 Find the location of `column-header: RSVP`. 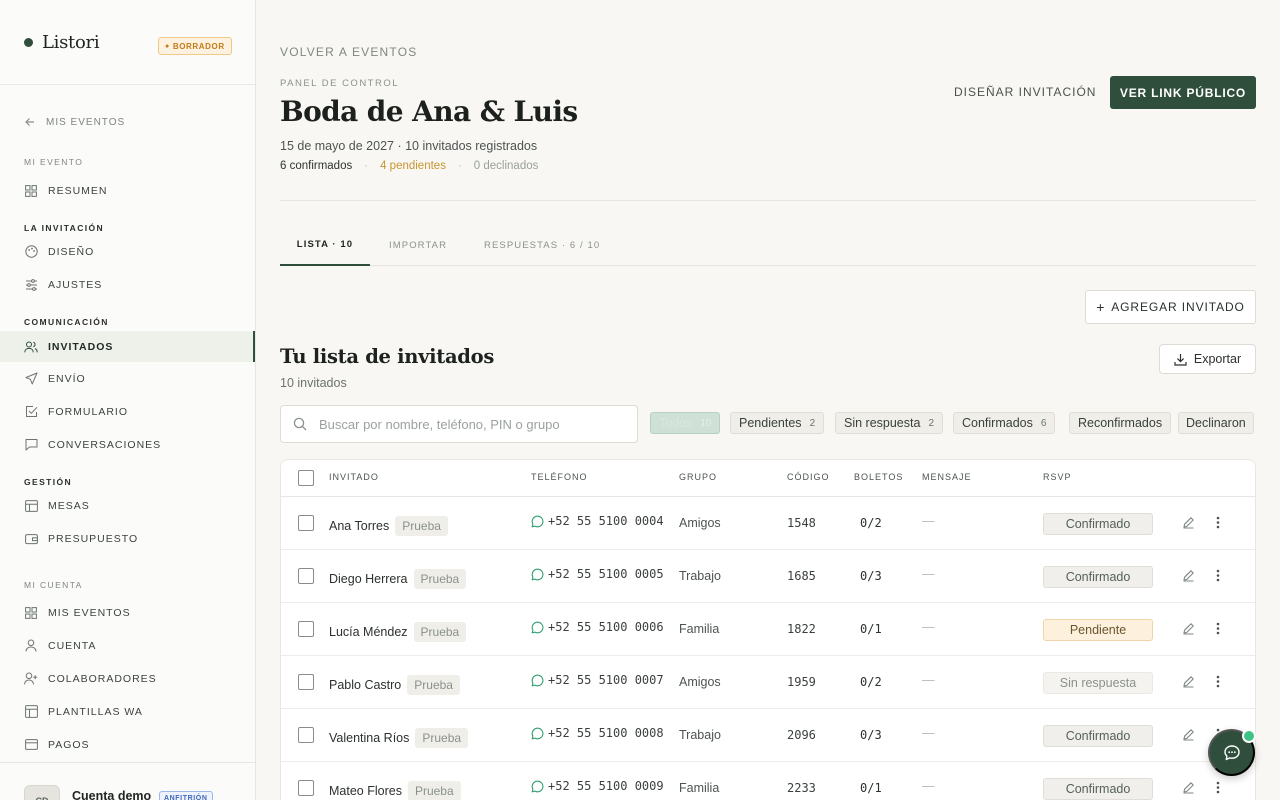

column-header: RSVP is located at coordinates (1057, 477).